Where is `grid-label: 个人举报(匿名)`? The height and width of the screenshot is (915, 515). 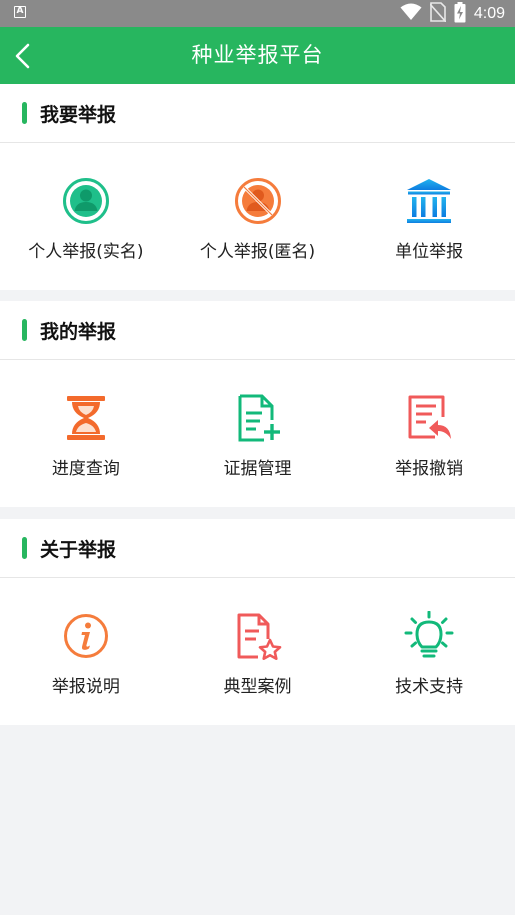 grid-label: 个人举报(匿名) is located at coordinates (257, 252).